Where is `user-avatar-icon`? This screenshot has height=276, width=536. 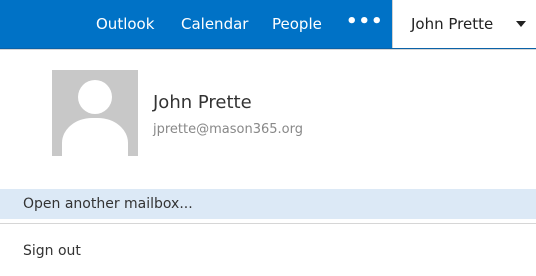
user-avatar-icon is located at coordinates (95, 113).